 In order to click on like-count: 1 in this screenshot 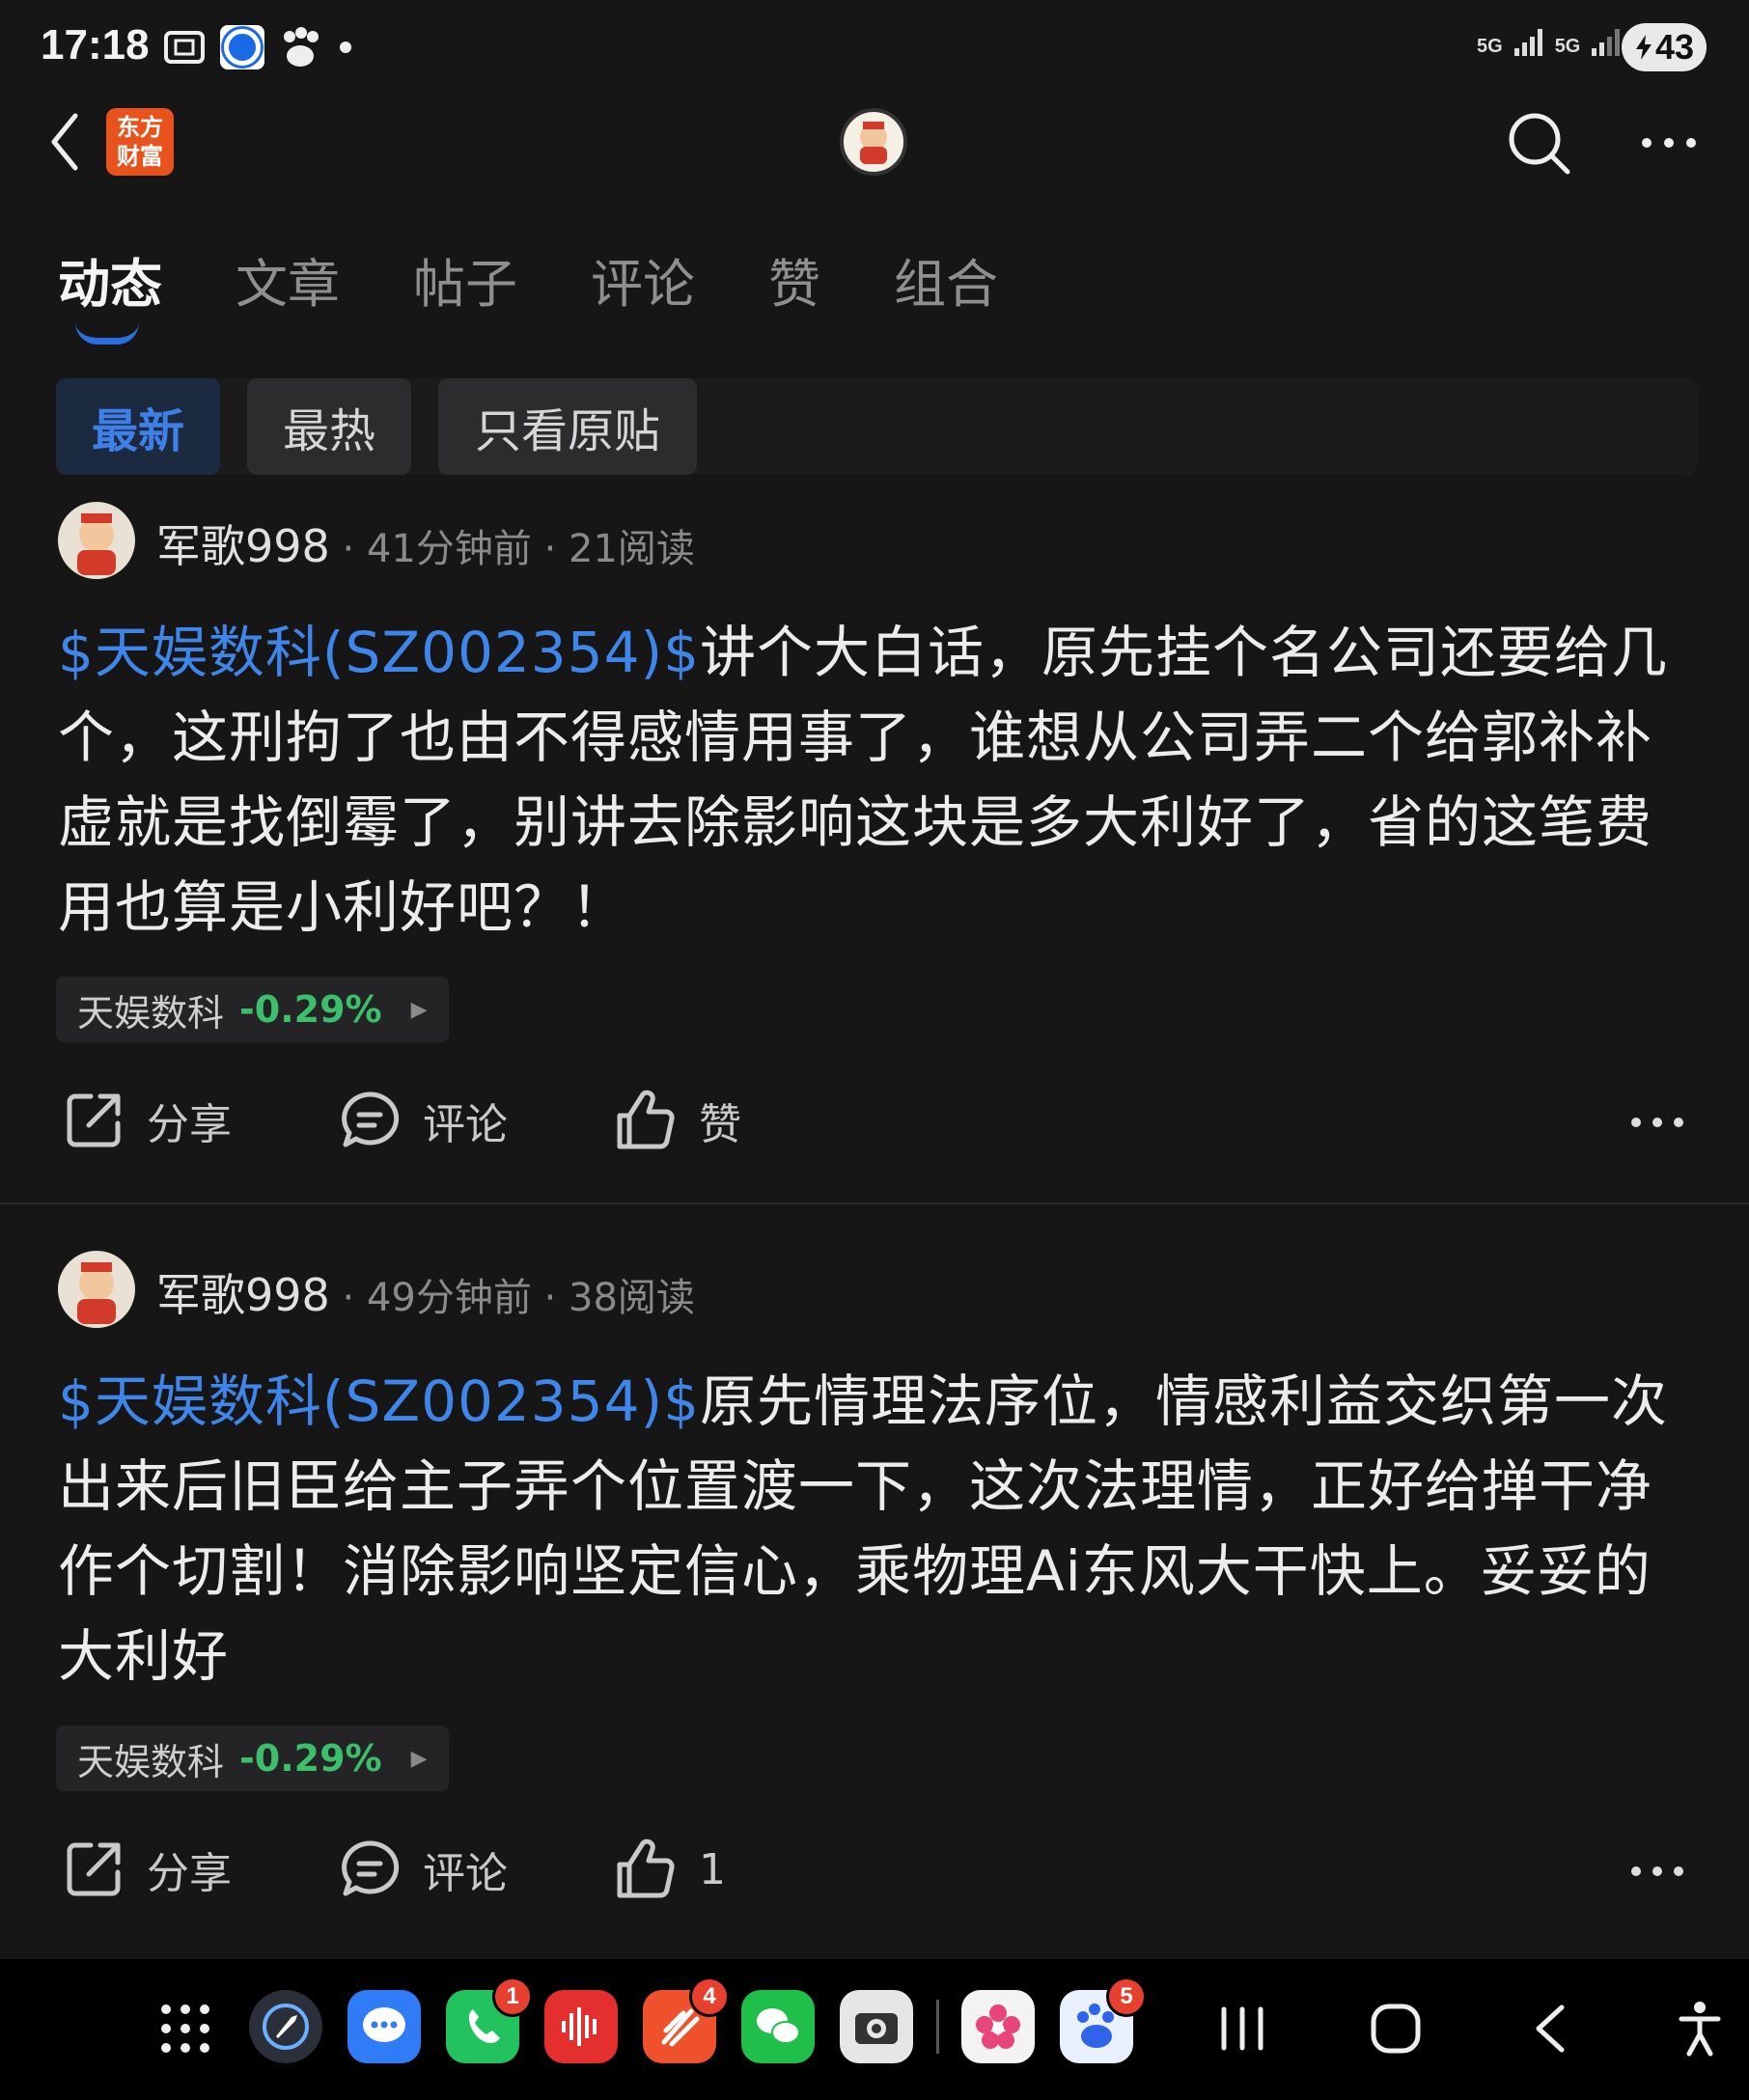, I will do `click(712, 1869)`.